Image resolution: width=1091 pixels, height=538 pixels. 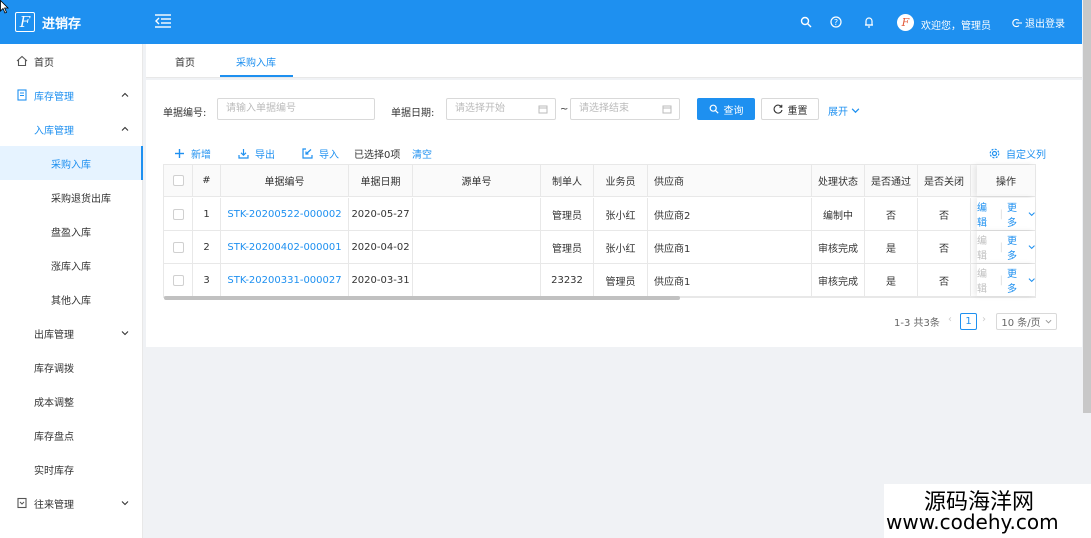 What do you see at coordinates (733, 111) in the screenshot?
I see `query-label: 查询` at bounding box center [733, 111].